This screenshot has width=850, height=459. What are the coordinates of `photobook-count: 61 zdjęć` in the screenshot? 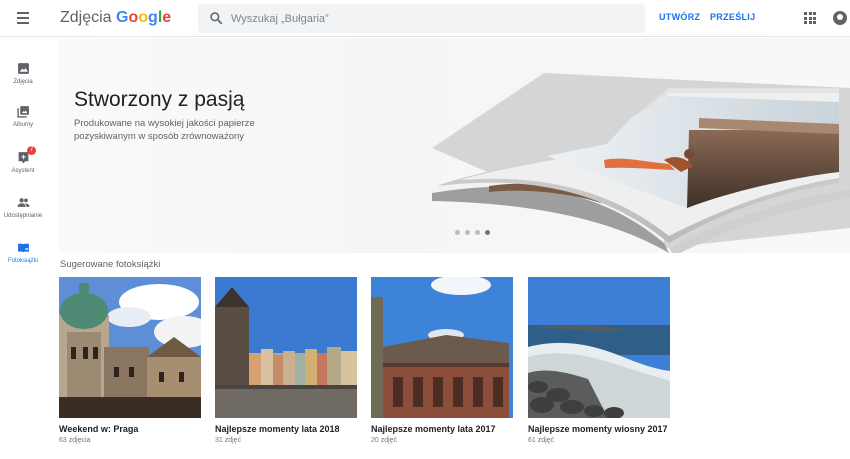 It's located at (541, 440).